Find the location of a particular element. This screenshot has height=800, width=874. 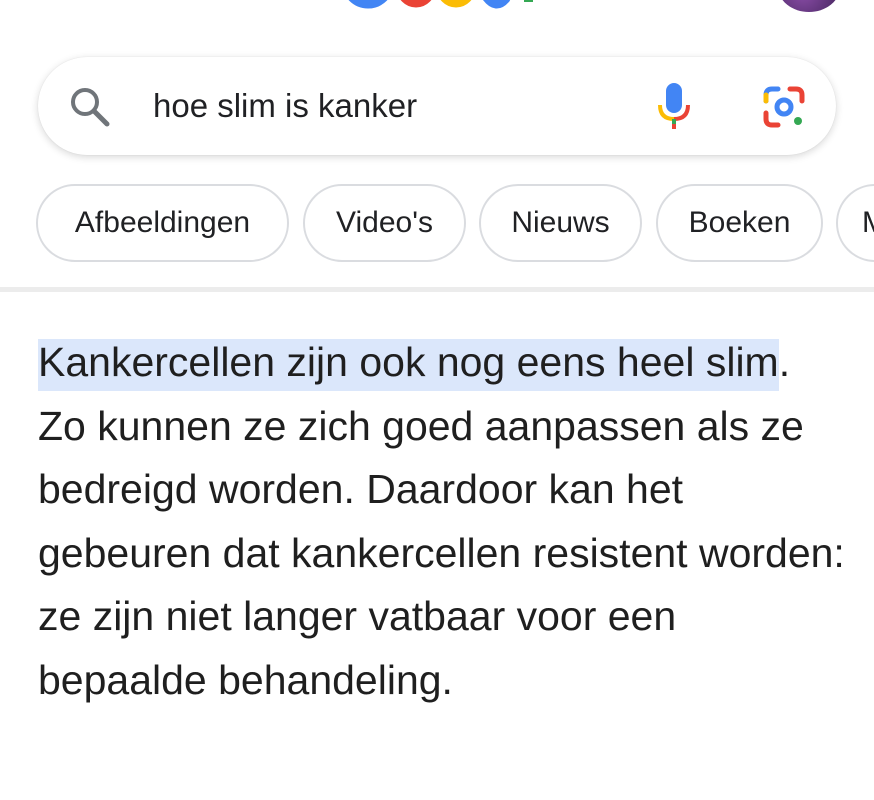

highlighted-answer: Kankercellen zijn ook nog eens heel slim is located at coordinates (408, 365).